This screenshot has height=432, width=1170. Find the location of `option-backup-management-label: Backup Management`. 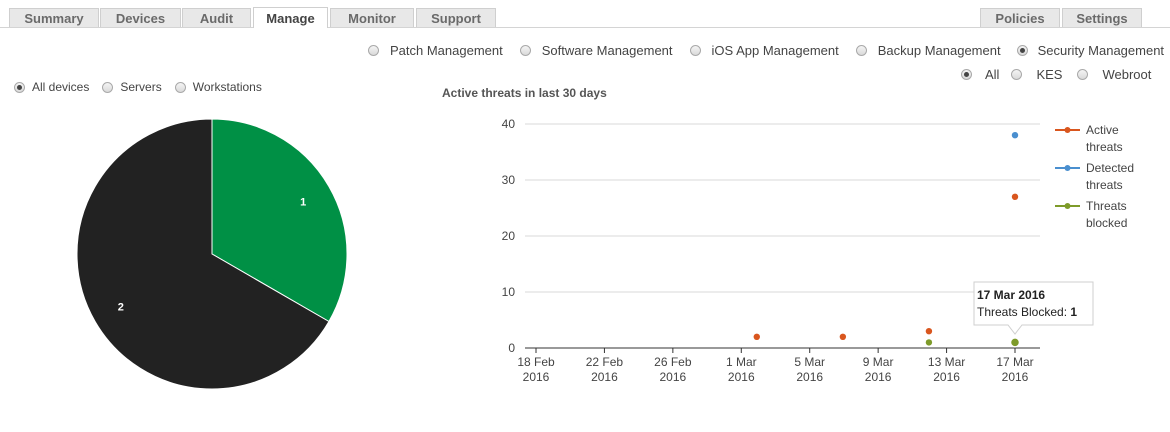

option-backup-management-label: Backup Management is located at coordinates (939, 50).